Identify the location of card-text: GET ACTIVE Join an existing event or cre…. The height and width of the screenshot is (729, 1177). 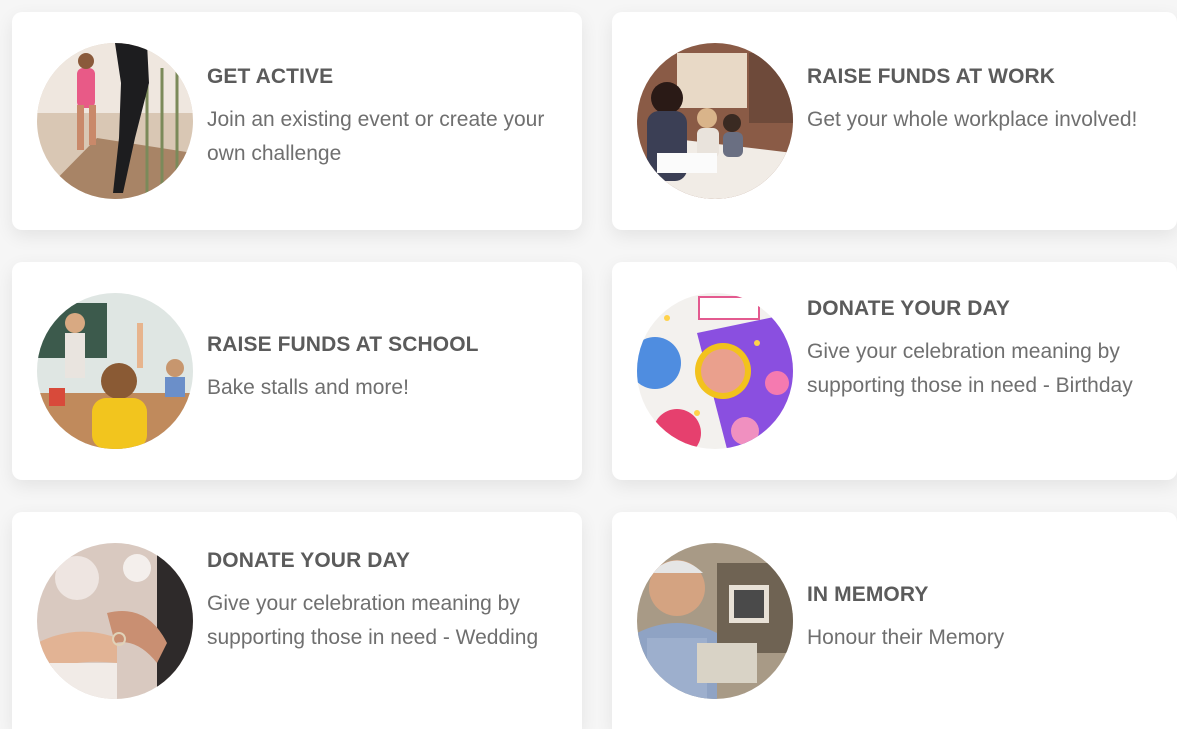
(382, 117).